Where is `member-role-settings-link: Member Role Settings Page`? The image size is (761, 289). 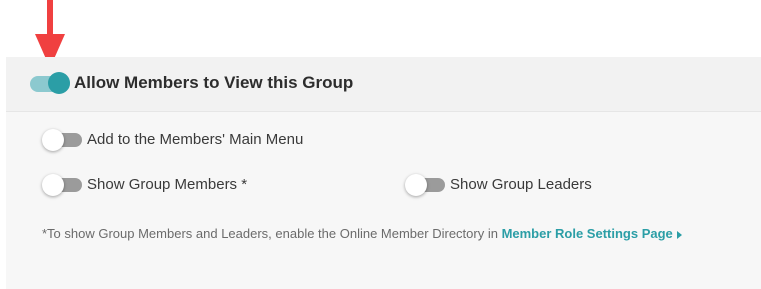 member-role-settings-link: Member Role Settings Page is located at coordinates (592, 233).